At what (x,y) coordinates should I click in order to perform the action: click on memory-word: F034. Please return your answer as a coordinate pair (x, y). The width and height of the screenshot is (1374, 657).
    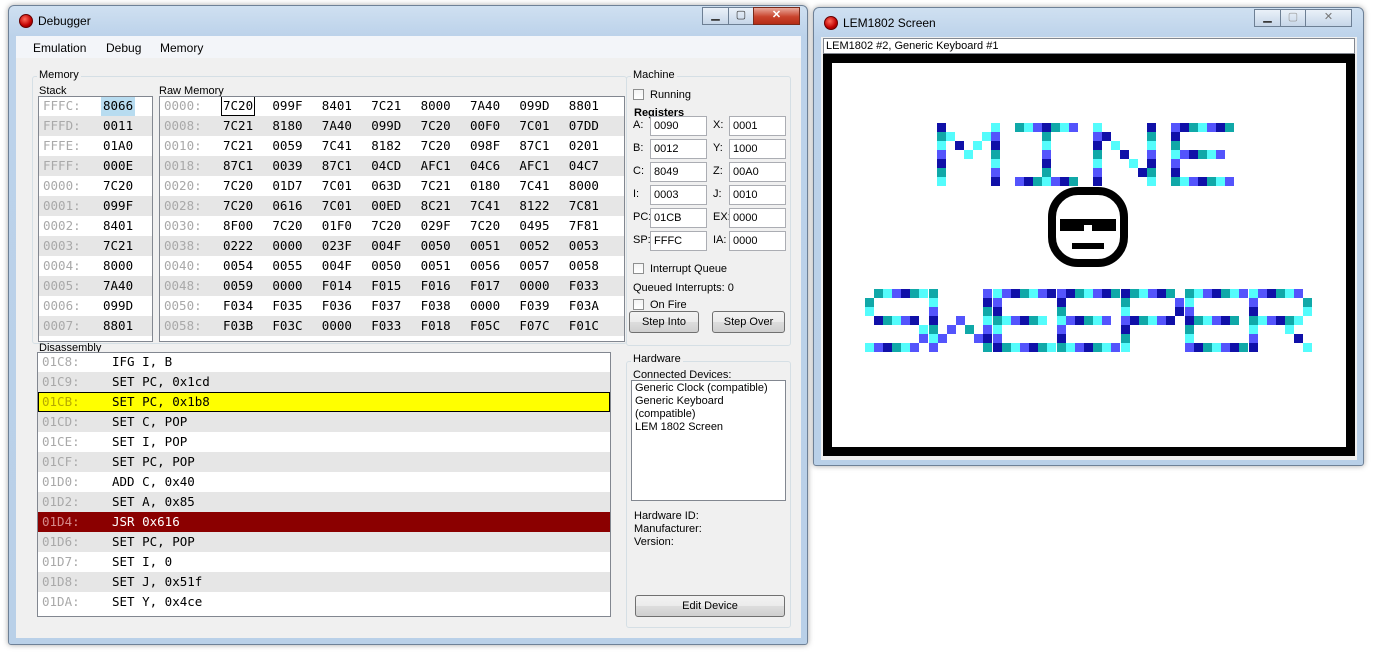
    Looking at the image, I should click on (238, 306).